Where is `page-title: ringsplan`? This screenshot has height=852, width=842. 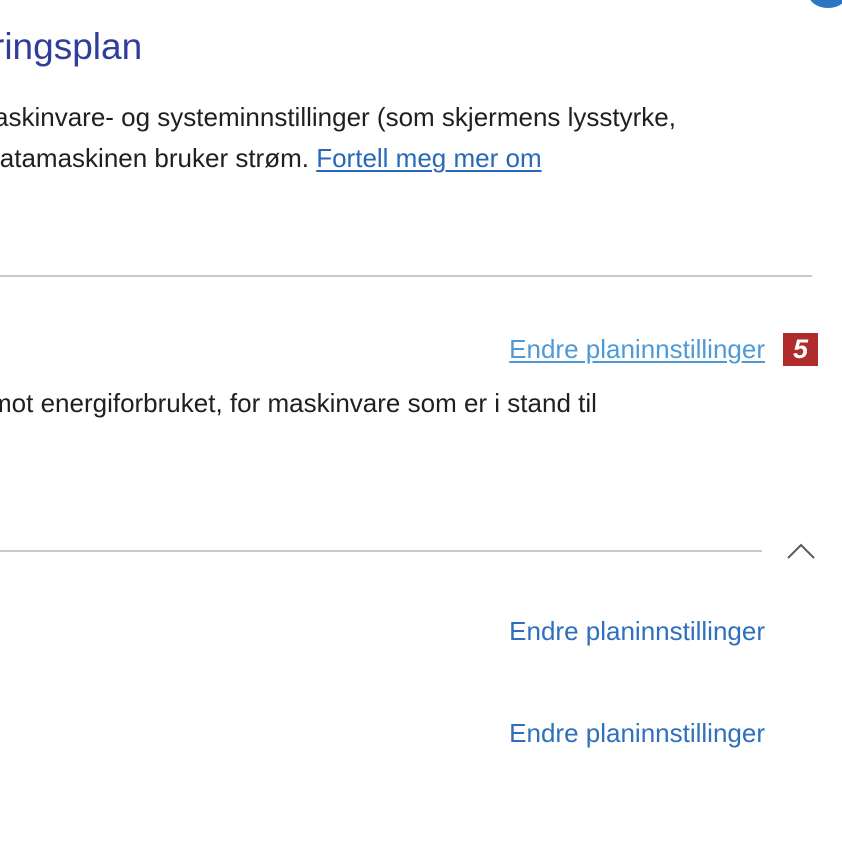 page-title: ringsplan is located at coordinates (71, 46).